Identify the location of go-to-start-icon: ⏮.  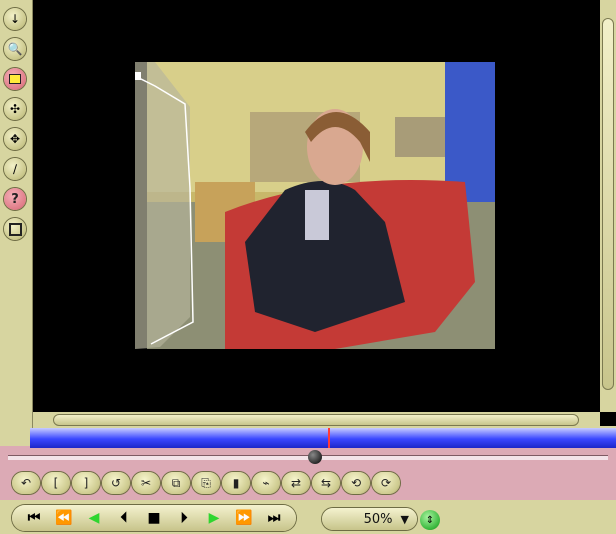
(34, 518).